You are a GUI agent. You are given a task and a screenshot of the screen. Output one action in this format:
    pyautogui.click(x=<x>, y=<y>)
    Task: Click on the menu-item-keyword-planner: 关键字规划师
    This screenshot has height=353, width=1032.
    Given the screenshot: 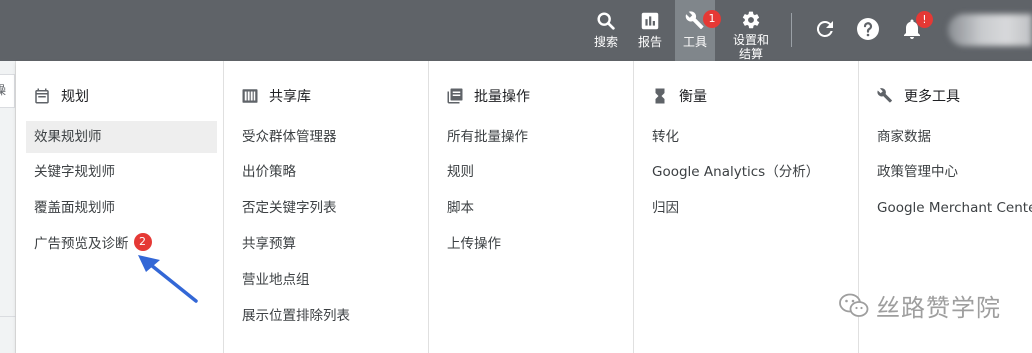 What is the action you would take?
    pyautogui.click(x=70, y=172)
    